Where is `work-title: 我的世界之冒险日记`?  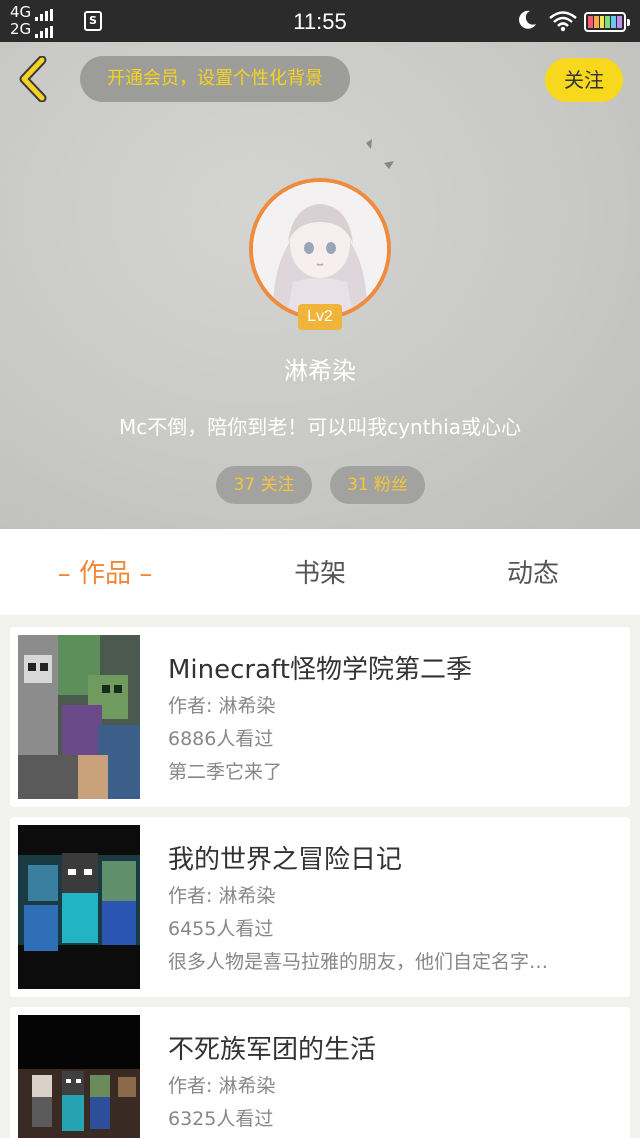
work-title: 我的世界之冒险日记 is located at coordinates (285, 860).